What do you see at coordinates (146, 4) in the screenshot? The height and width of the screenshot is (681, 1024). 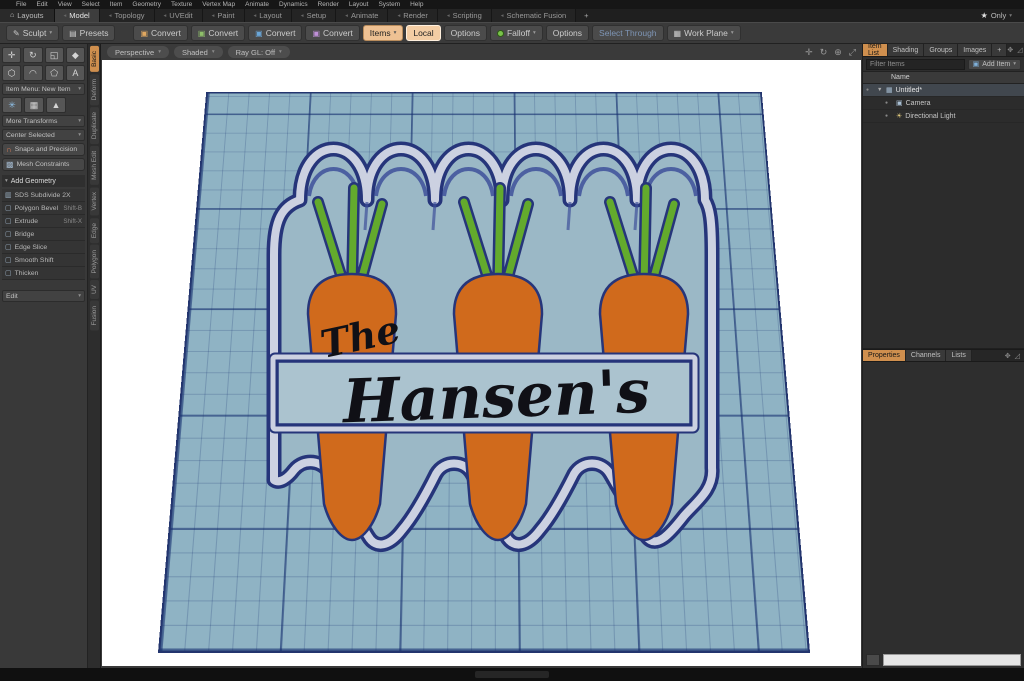 I see `menu-geometry: Geometry` at bounding box center [146, 4].